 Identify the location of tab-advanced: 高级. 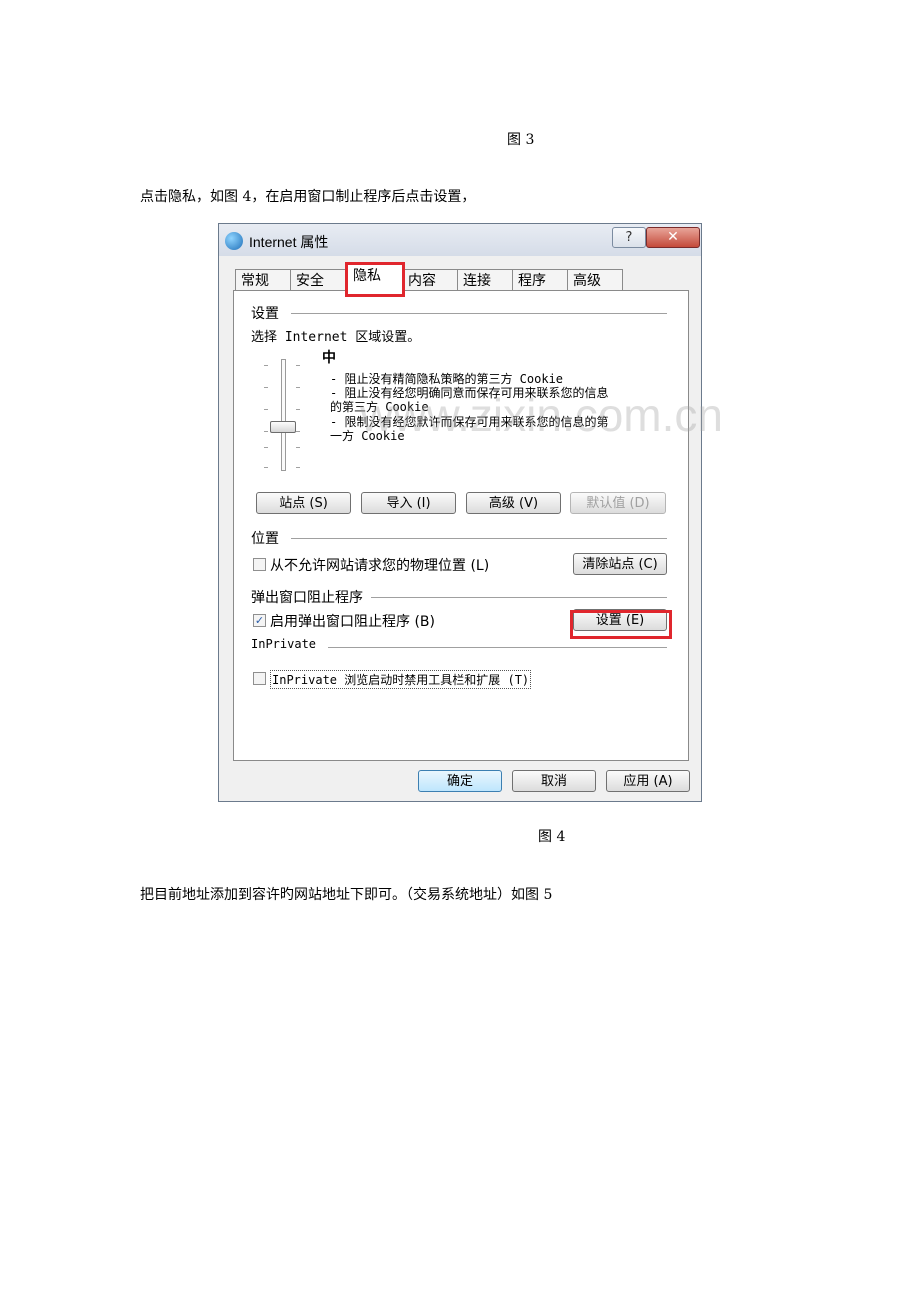
(595, 280).